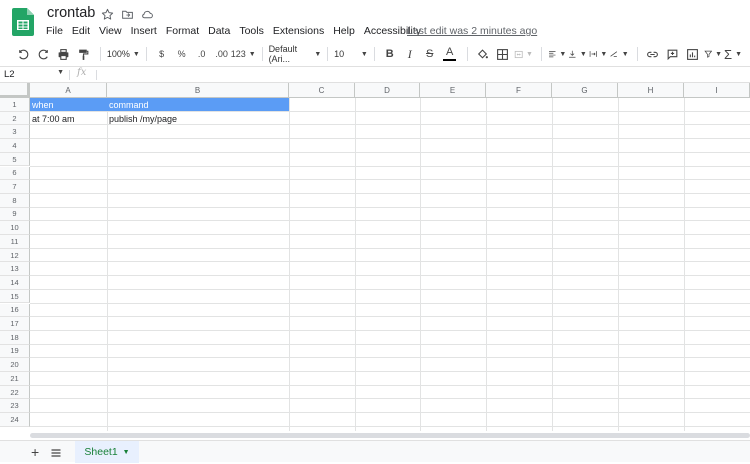 The width and height of the screenshot is (750, 464). What do you see at coordinates (523, 54) in the screenshot?
I see `merge-cells-icon: ▼` at bounding box center [523, 54].